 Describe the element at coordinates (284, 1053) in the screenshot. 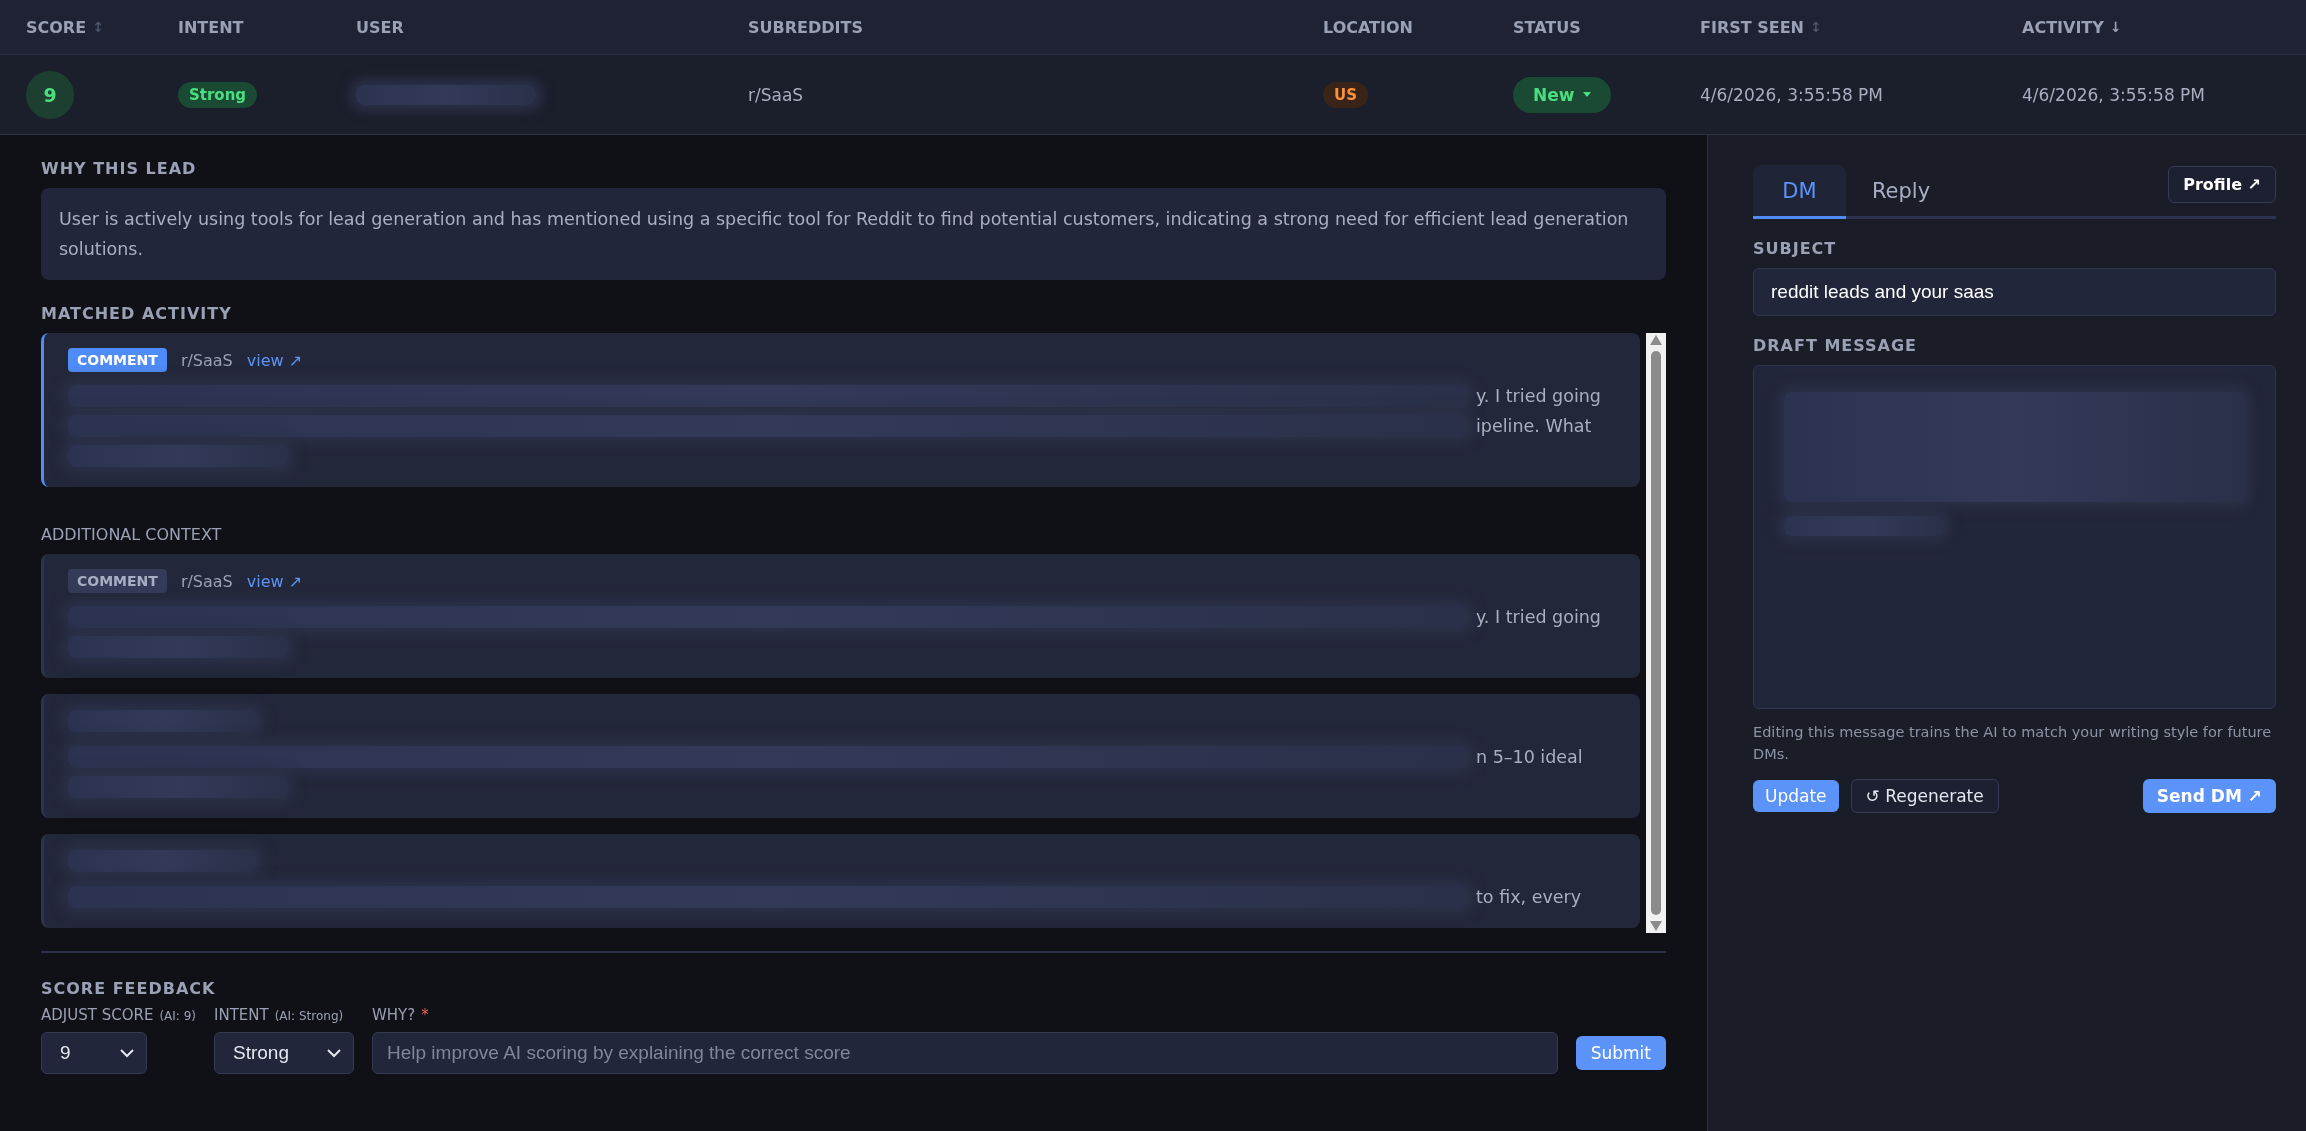

I see `intent-select: Strong` at that location.